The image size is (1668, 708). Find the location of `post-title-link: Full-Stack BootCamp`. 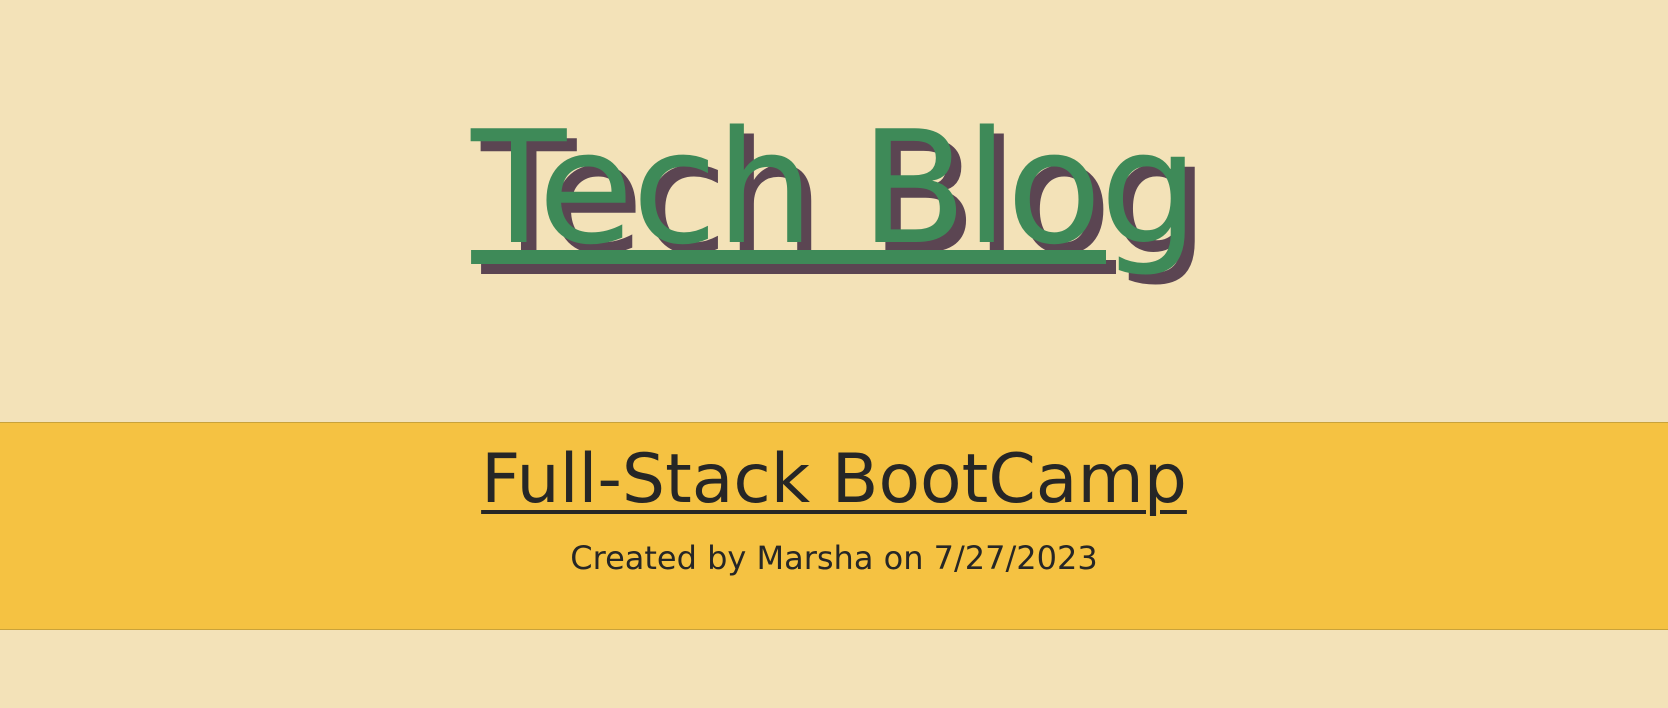

post-title-link: Full-Stack BootCamp is located at coordinates (834, 480).